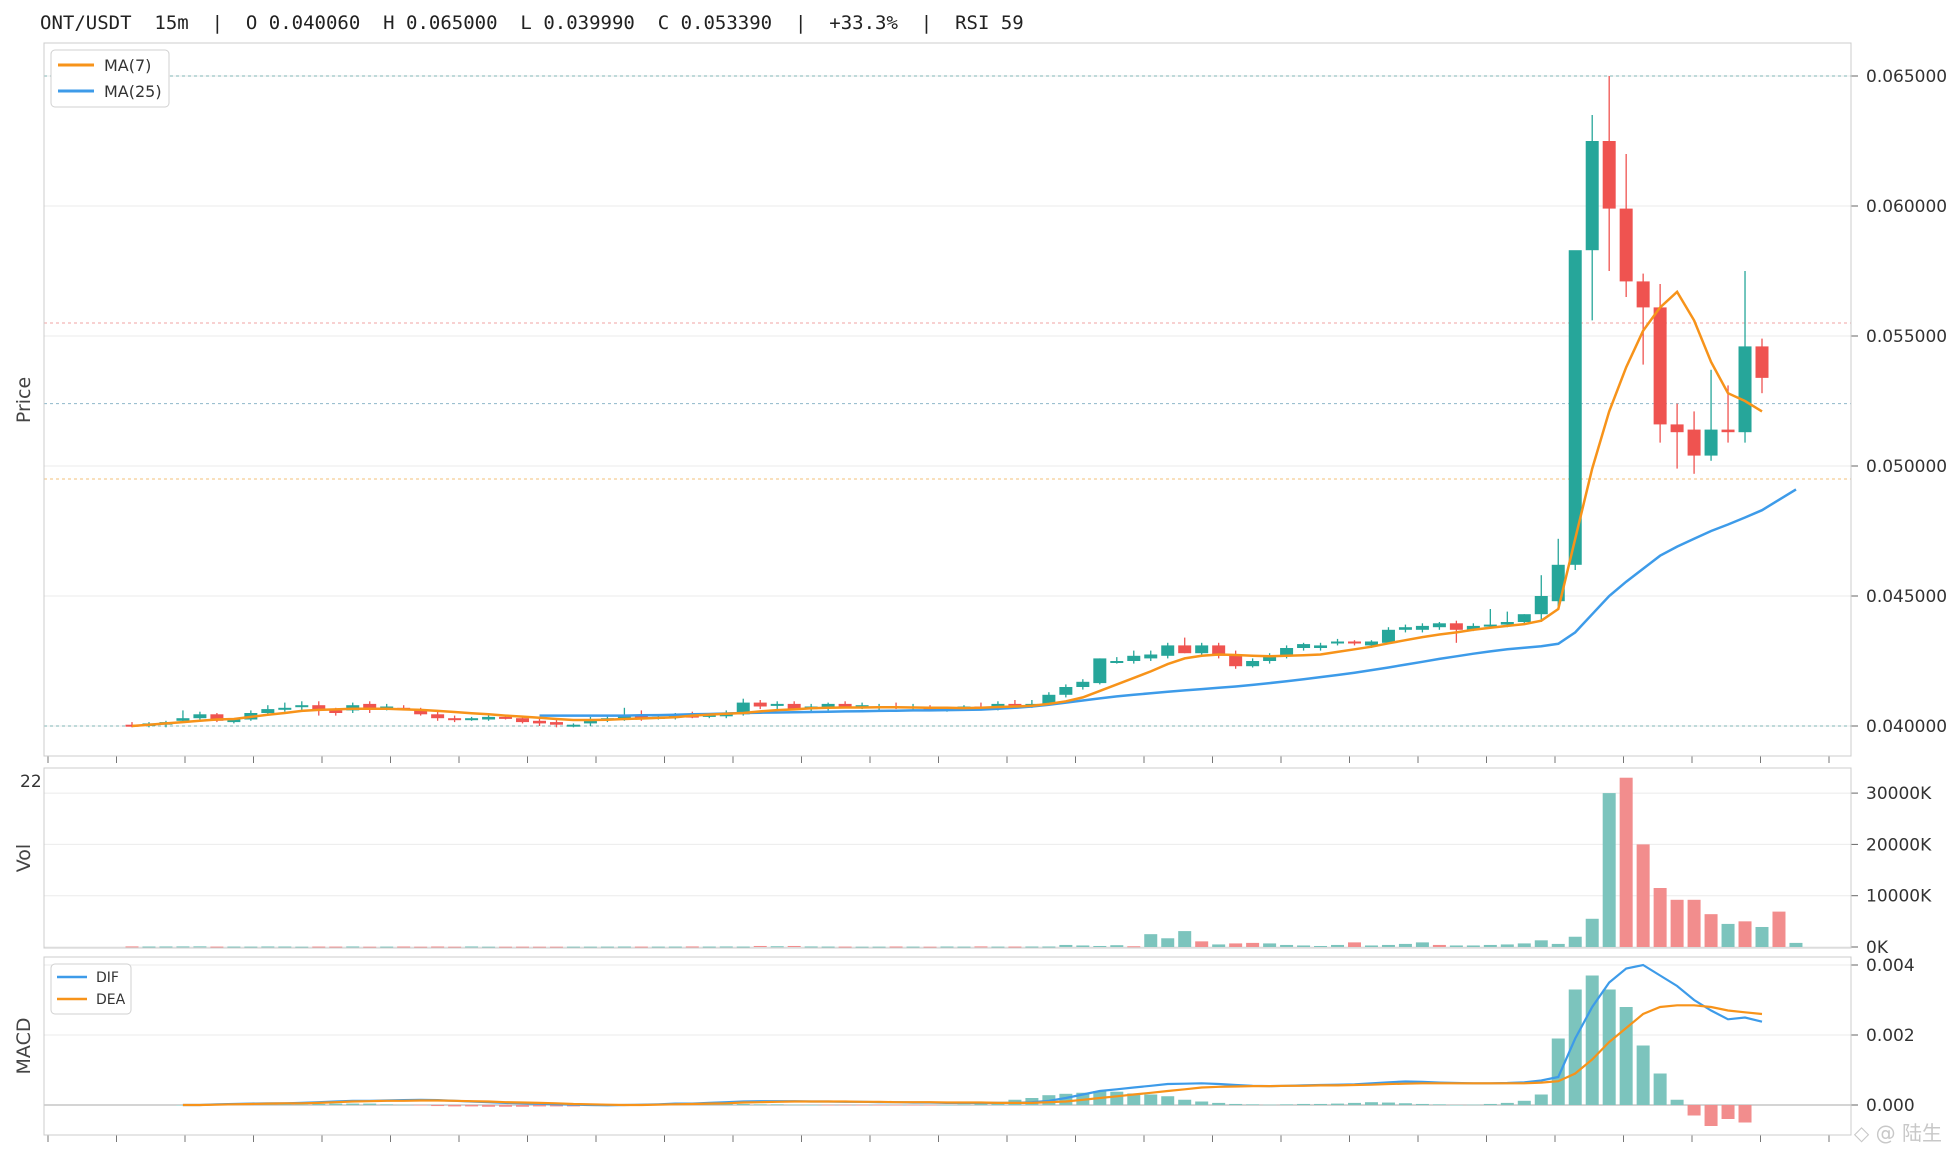 The height and width of the screenshot is (1156, 1956). Describe the element at coordinates (1890, 1036) in the screenshot. I see `macd-tick-label: 0.002` at that location.